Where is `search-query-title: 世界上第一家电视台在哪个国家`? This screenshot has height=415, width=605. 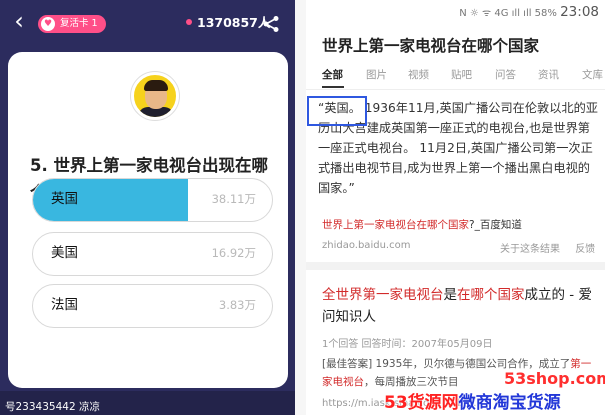
search-query-title: 世界上第一家电视台在哪个国家 is located at coordinates (431, 46).